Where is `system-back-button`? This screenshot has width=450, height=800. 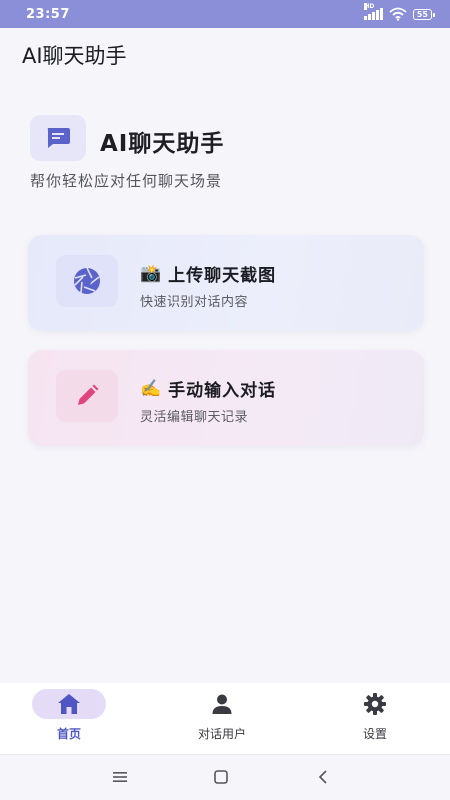 system-back-button is located at coordinates (323, 777).